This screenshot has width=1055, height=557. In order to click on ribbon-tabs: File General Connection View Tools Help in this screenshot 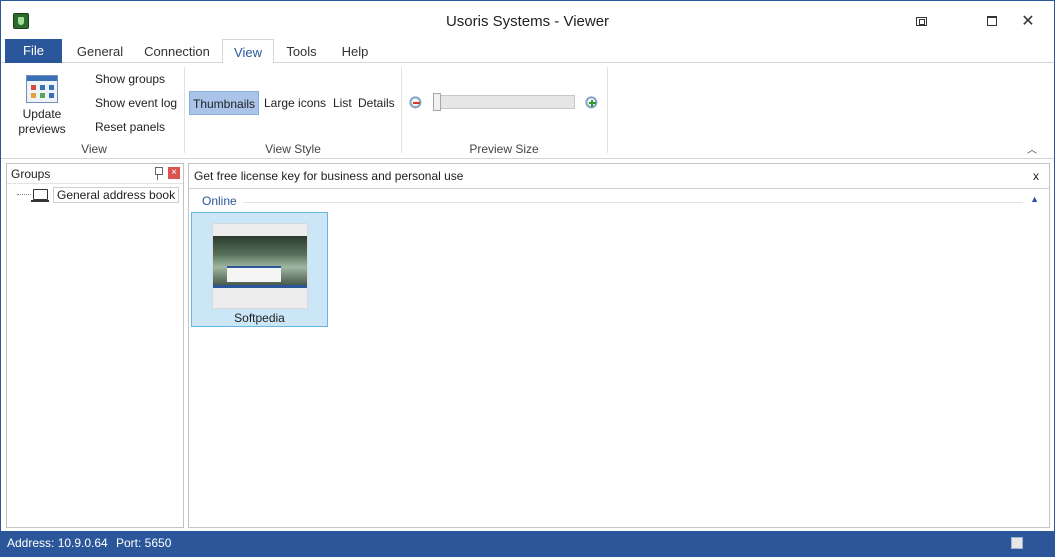, I will do `click(527, 51)`.